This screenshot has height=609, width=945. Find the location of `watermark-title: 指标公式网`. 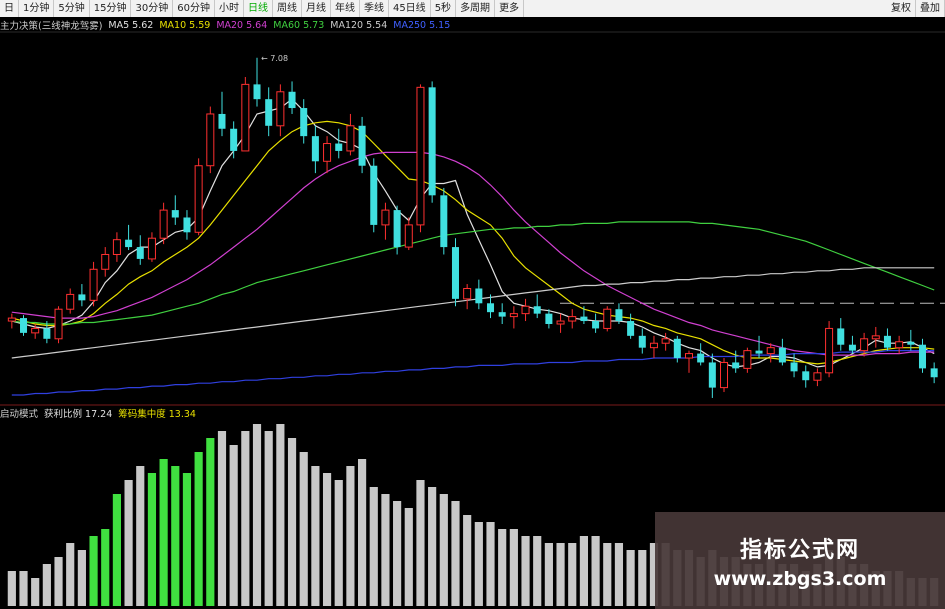

watermark-title: 指标公式网 is located at coordinates (799, 550).